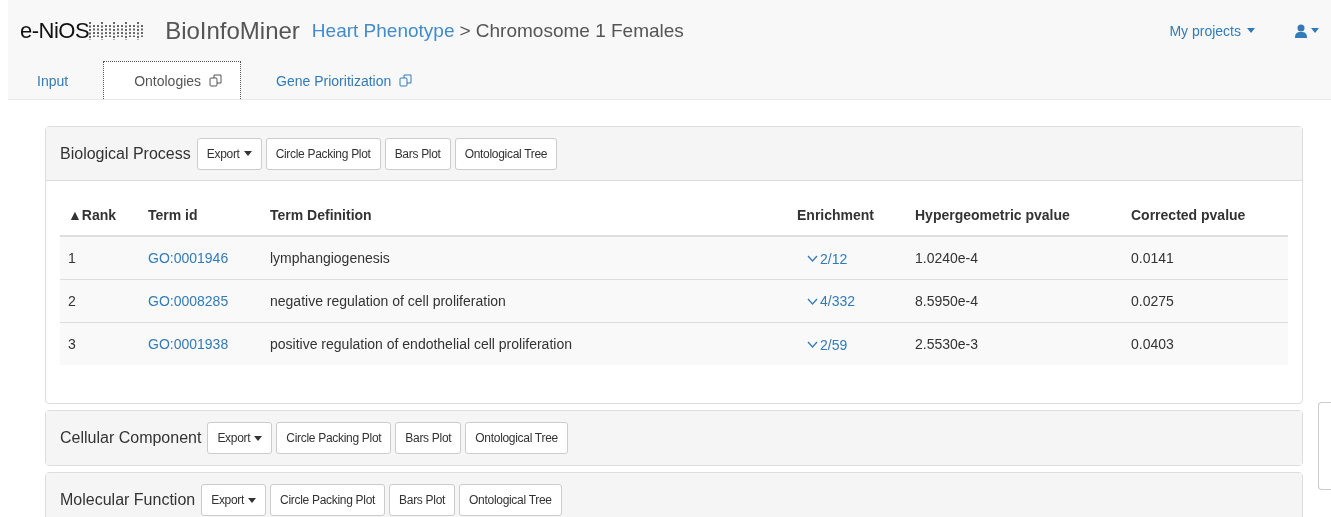 Image resolution: width=1331 pixels, height=517 pixels. I want to click on table-cell: 0.0141, so click(1152, 257).